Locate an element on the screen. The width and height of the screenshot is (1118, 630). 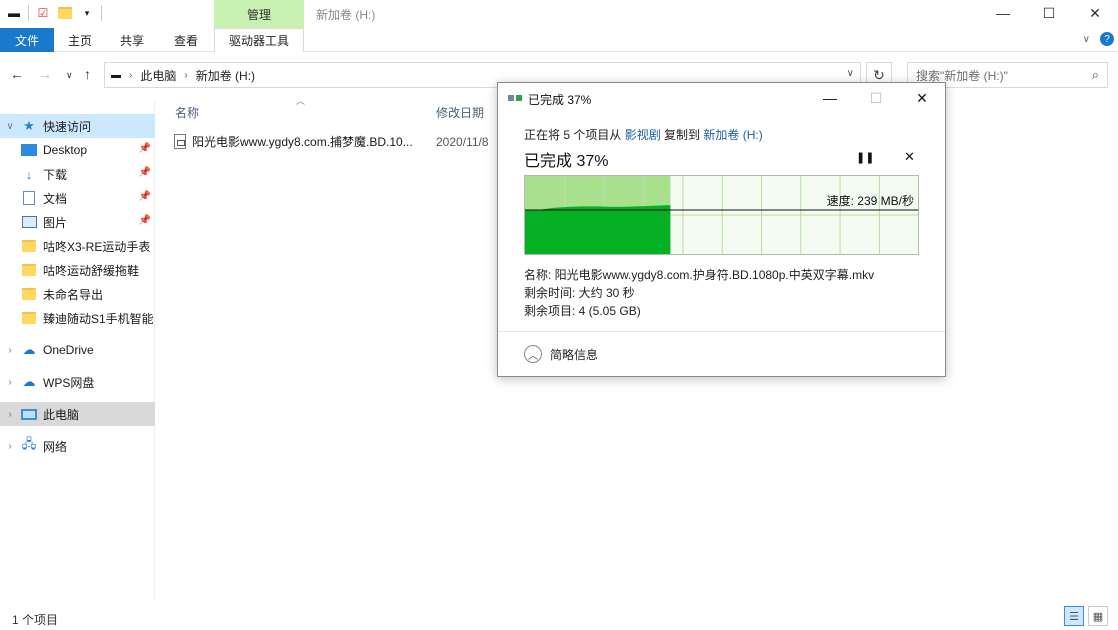
status-item-count: 1 个项目 is located at coordinates (35, 620).